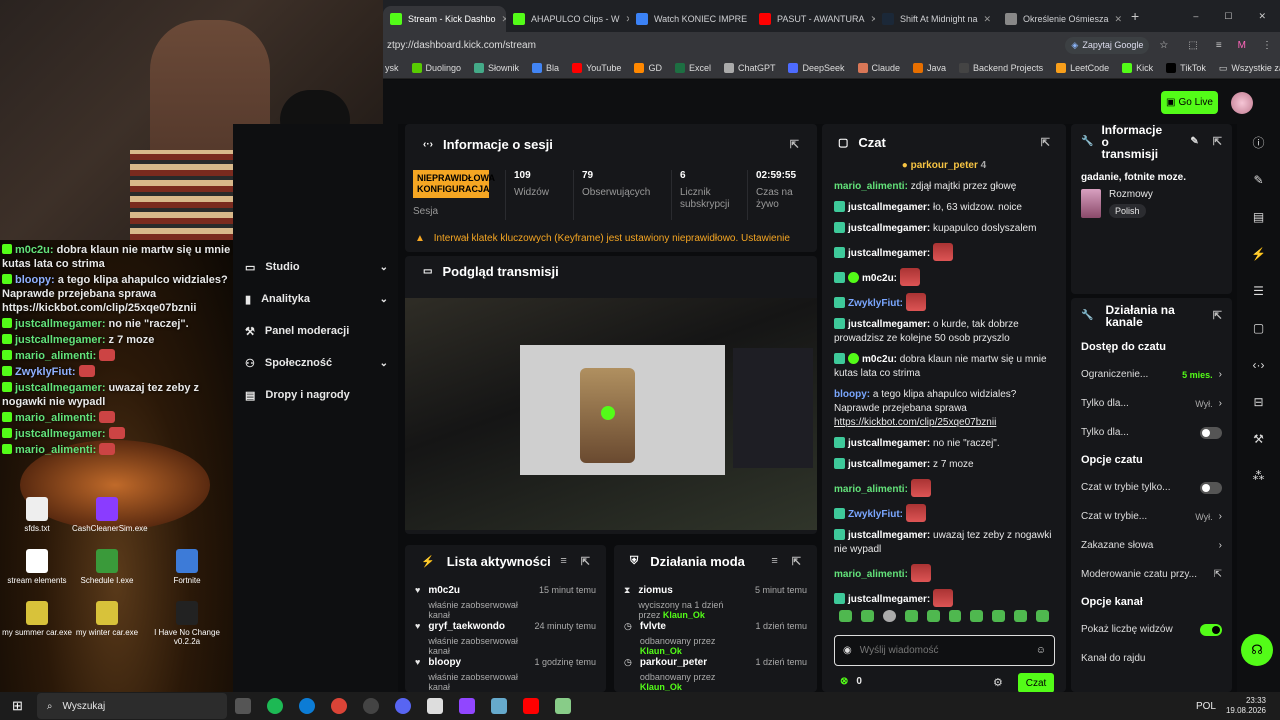 The image size is (1280, 720). I want to click on nav-item-analityka: ▮ Analityka ⌄, so click(315, 299).